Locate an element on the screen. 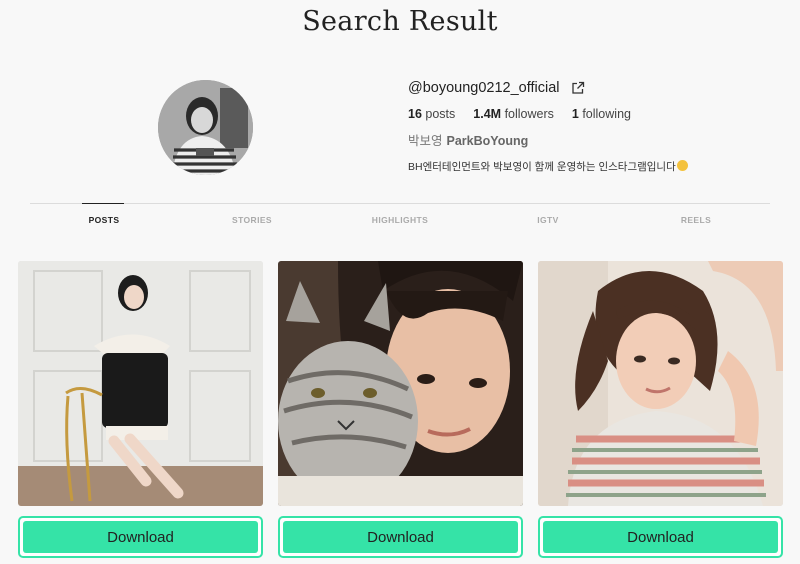 The height and width of the screenshot is (564, 800). tab-reels: REELS is located at coordinates (696, 218).